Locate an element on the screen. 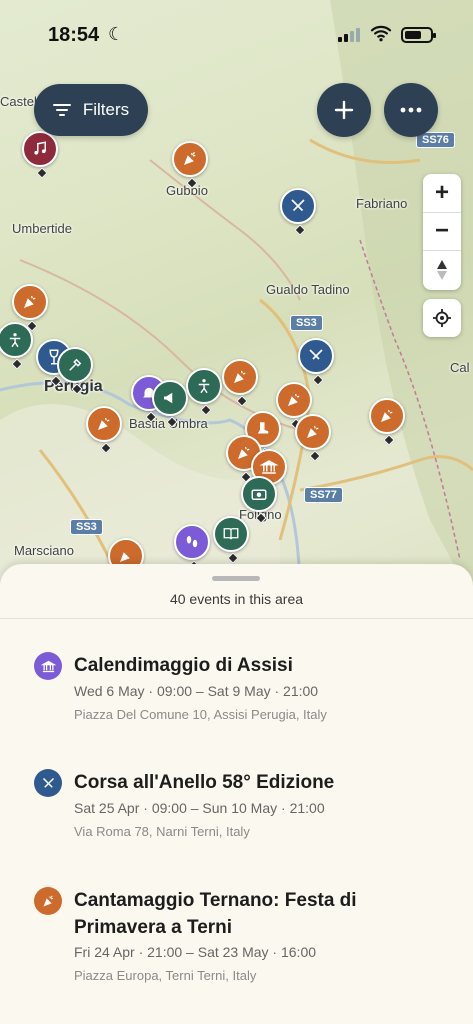  zoom-in-button: + is located at coordinates (442, 193).